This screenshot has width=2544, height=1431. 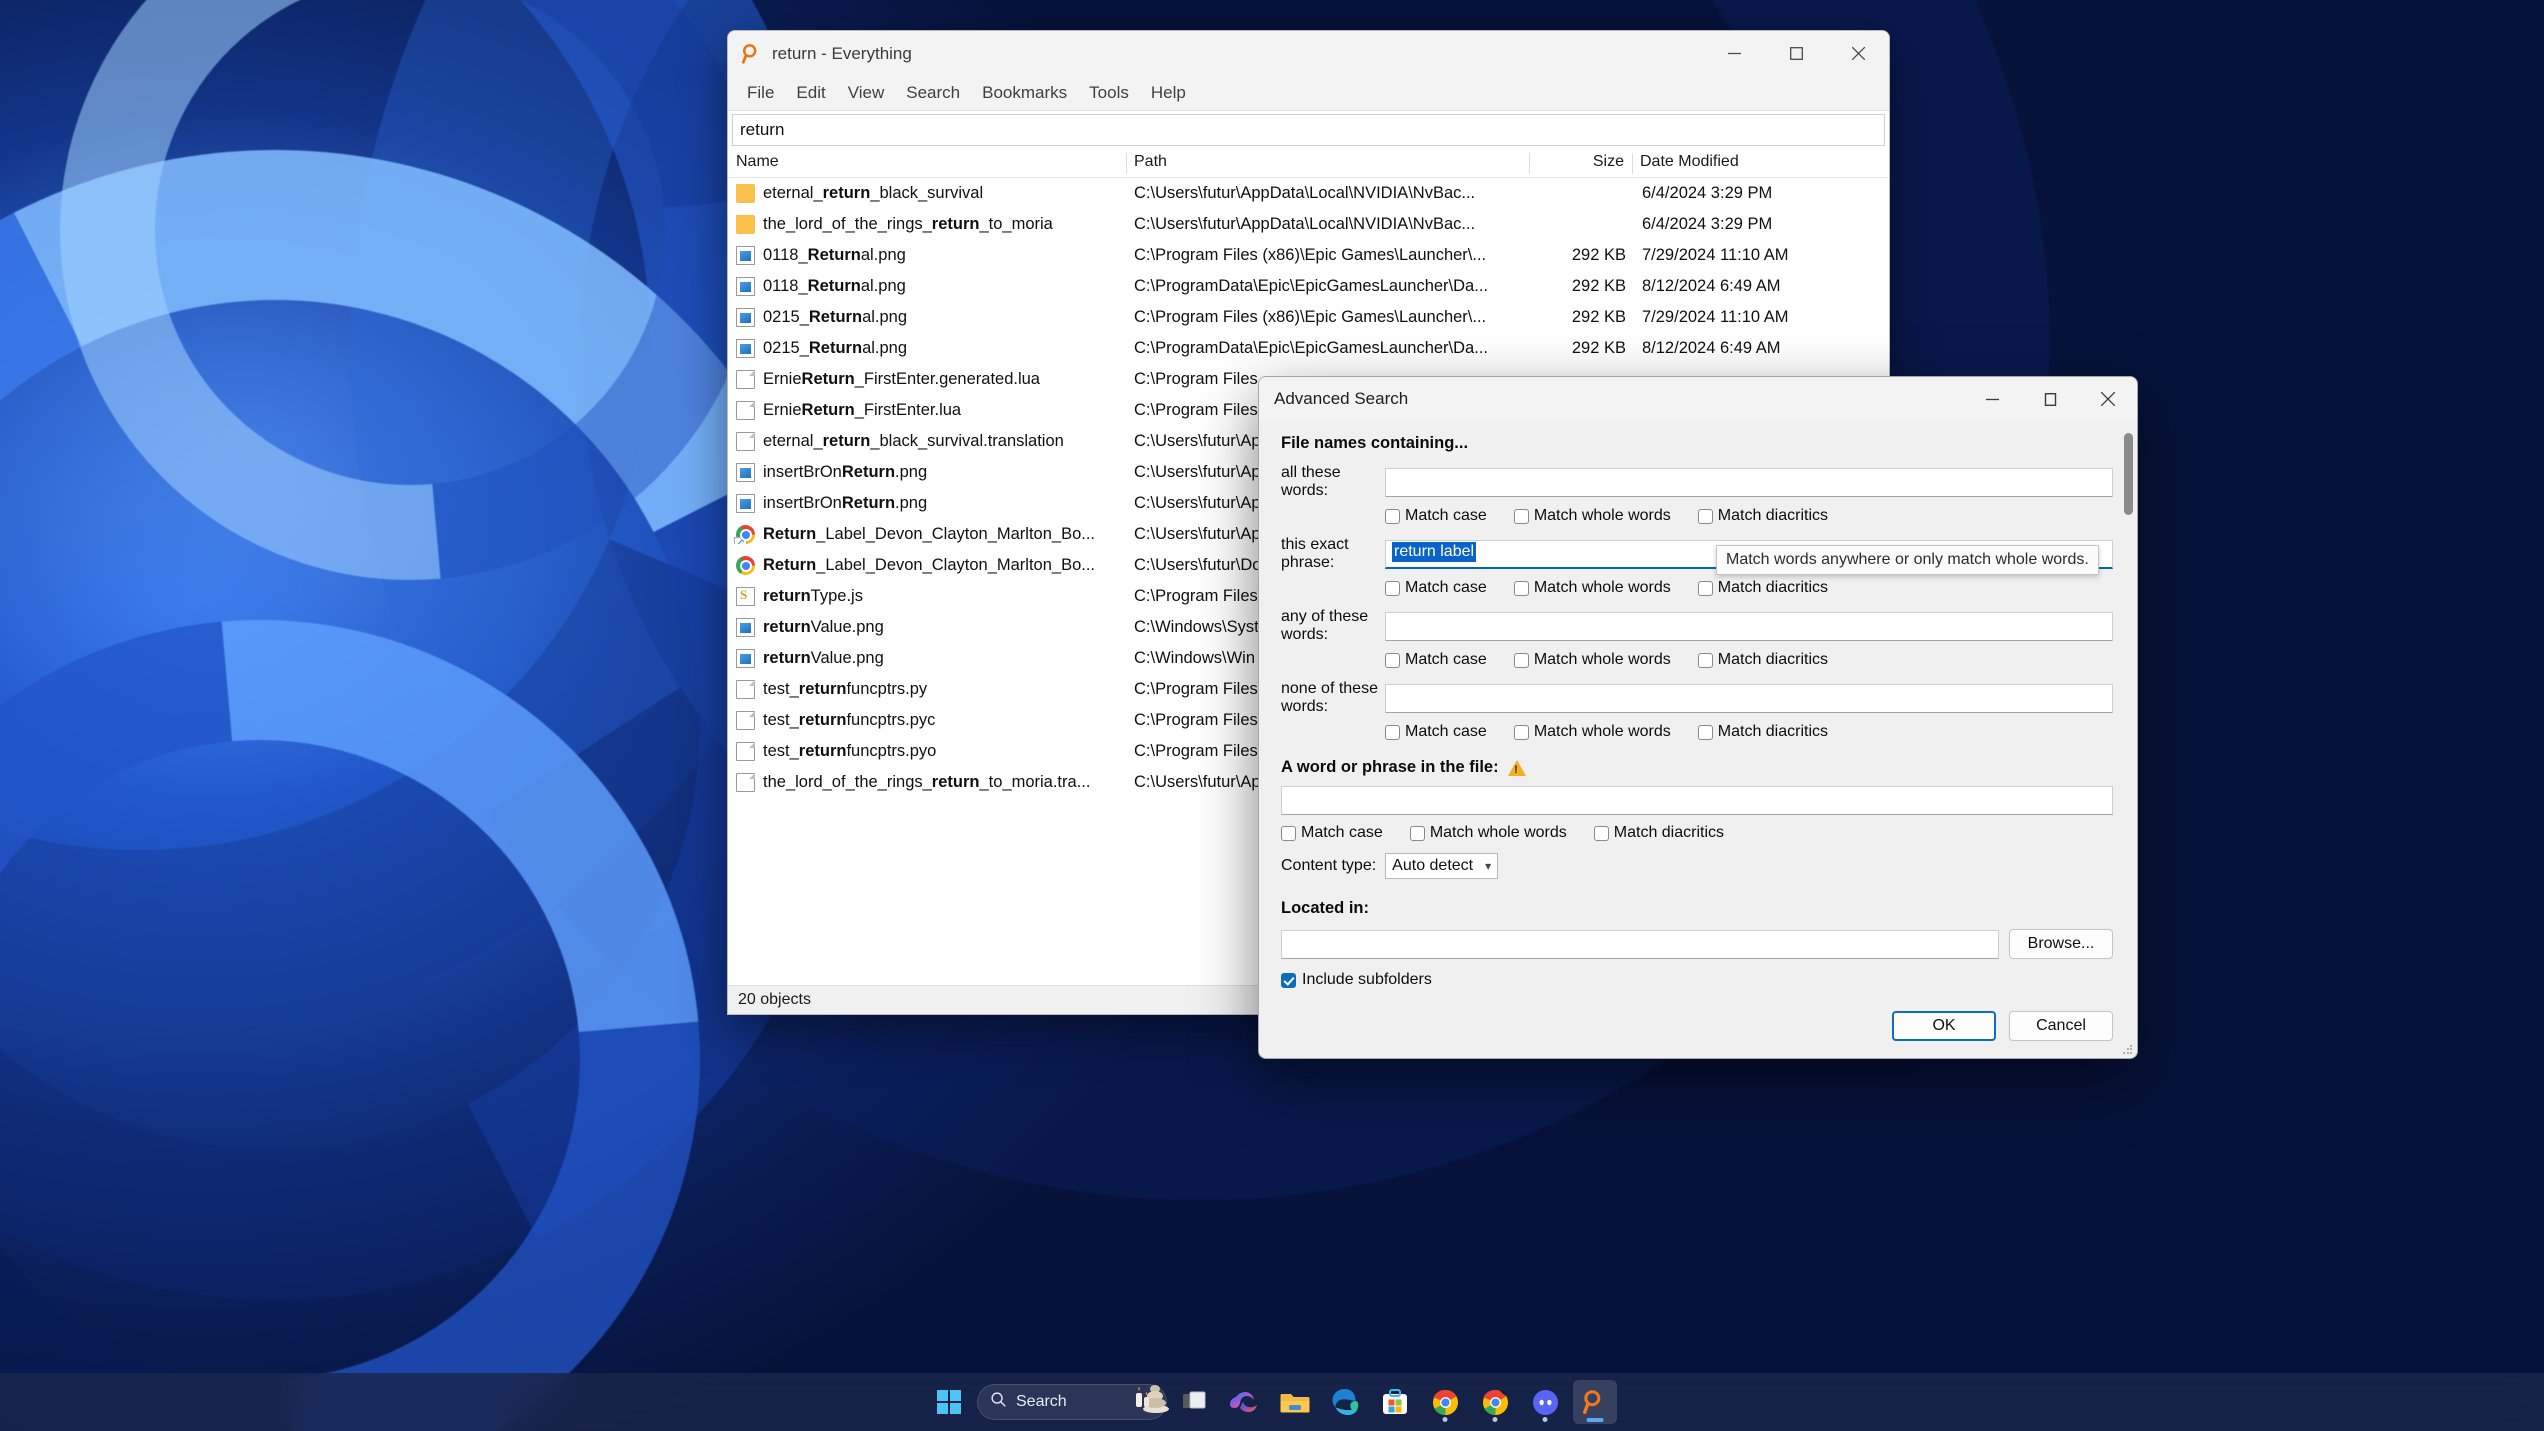 I want to click on column-header-path: Path, so click(x=1327, y=163).